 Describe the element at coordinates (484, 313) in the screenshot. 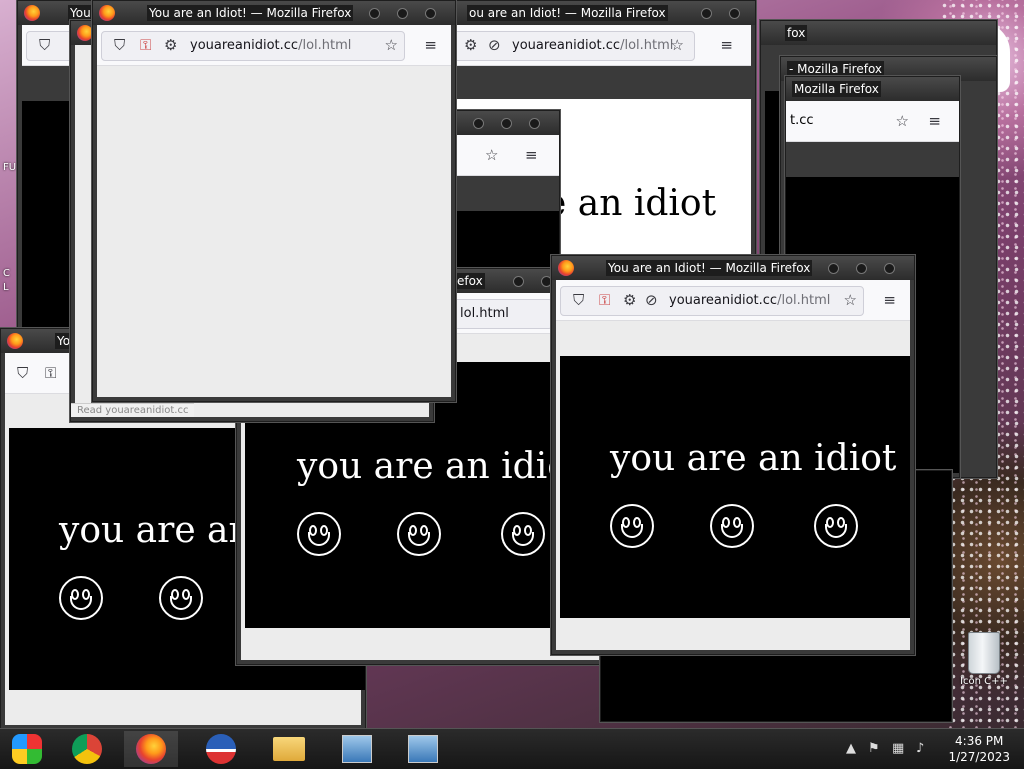

I see `url-text: lol.html` at that location.